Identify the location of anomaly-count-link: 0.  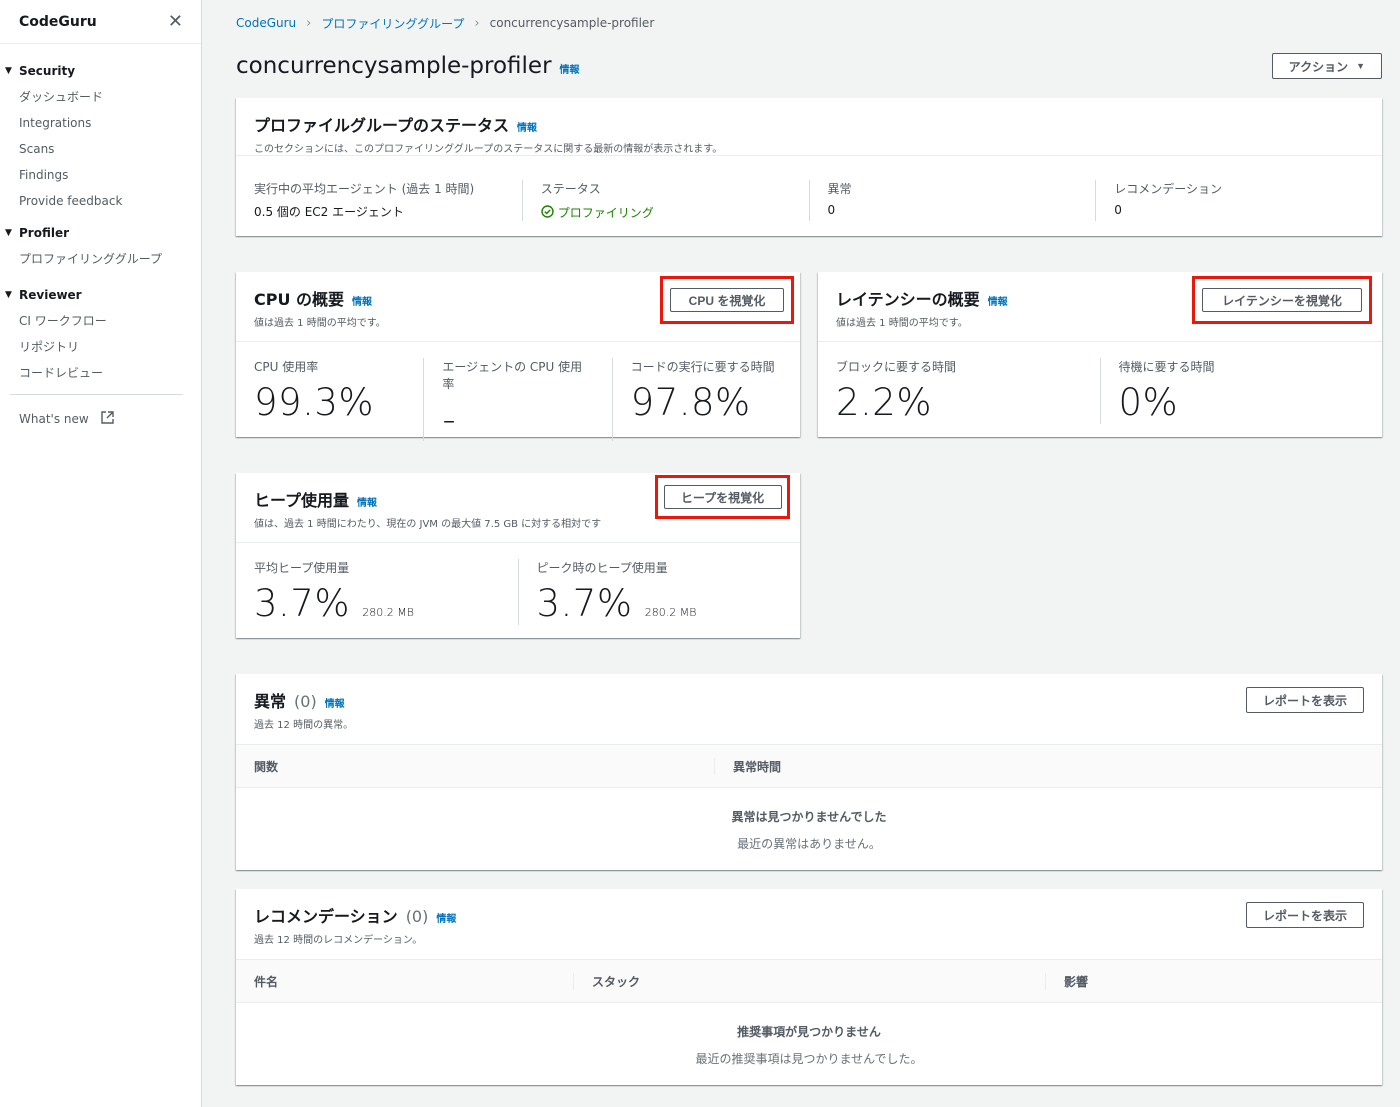
(953, 210).